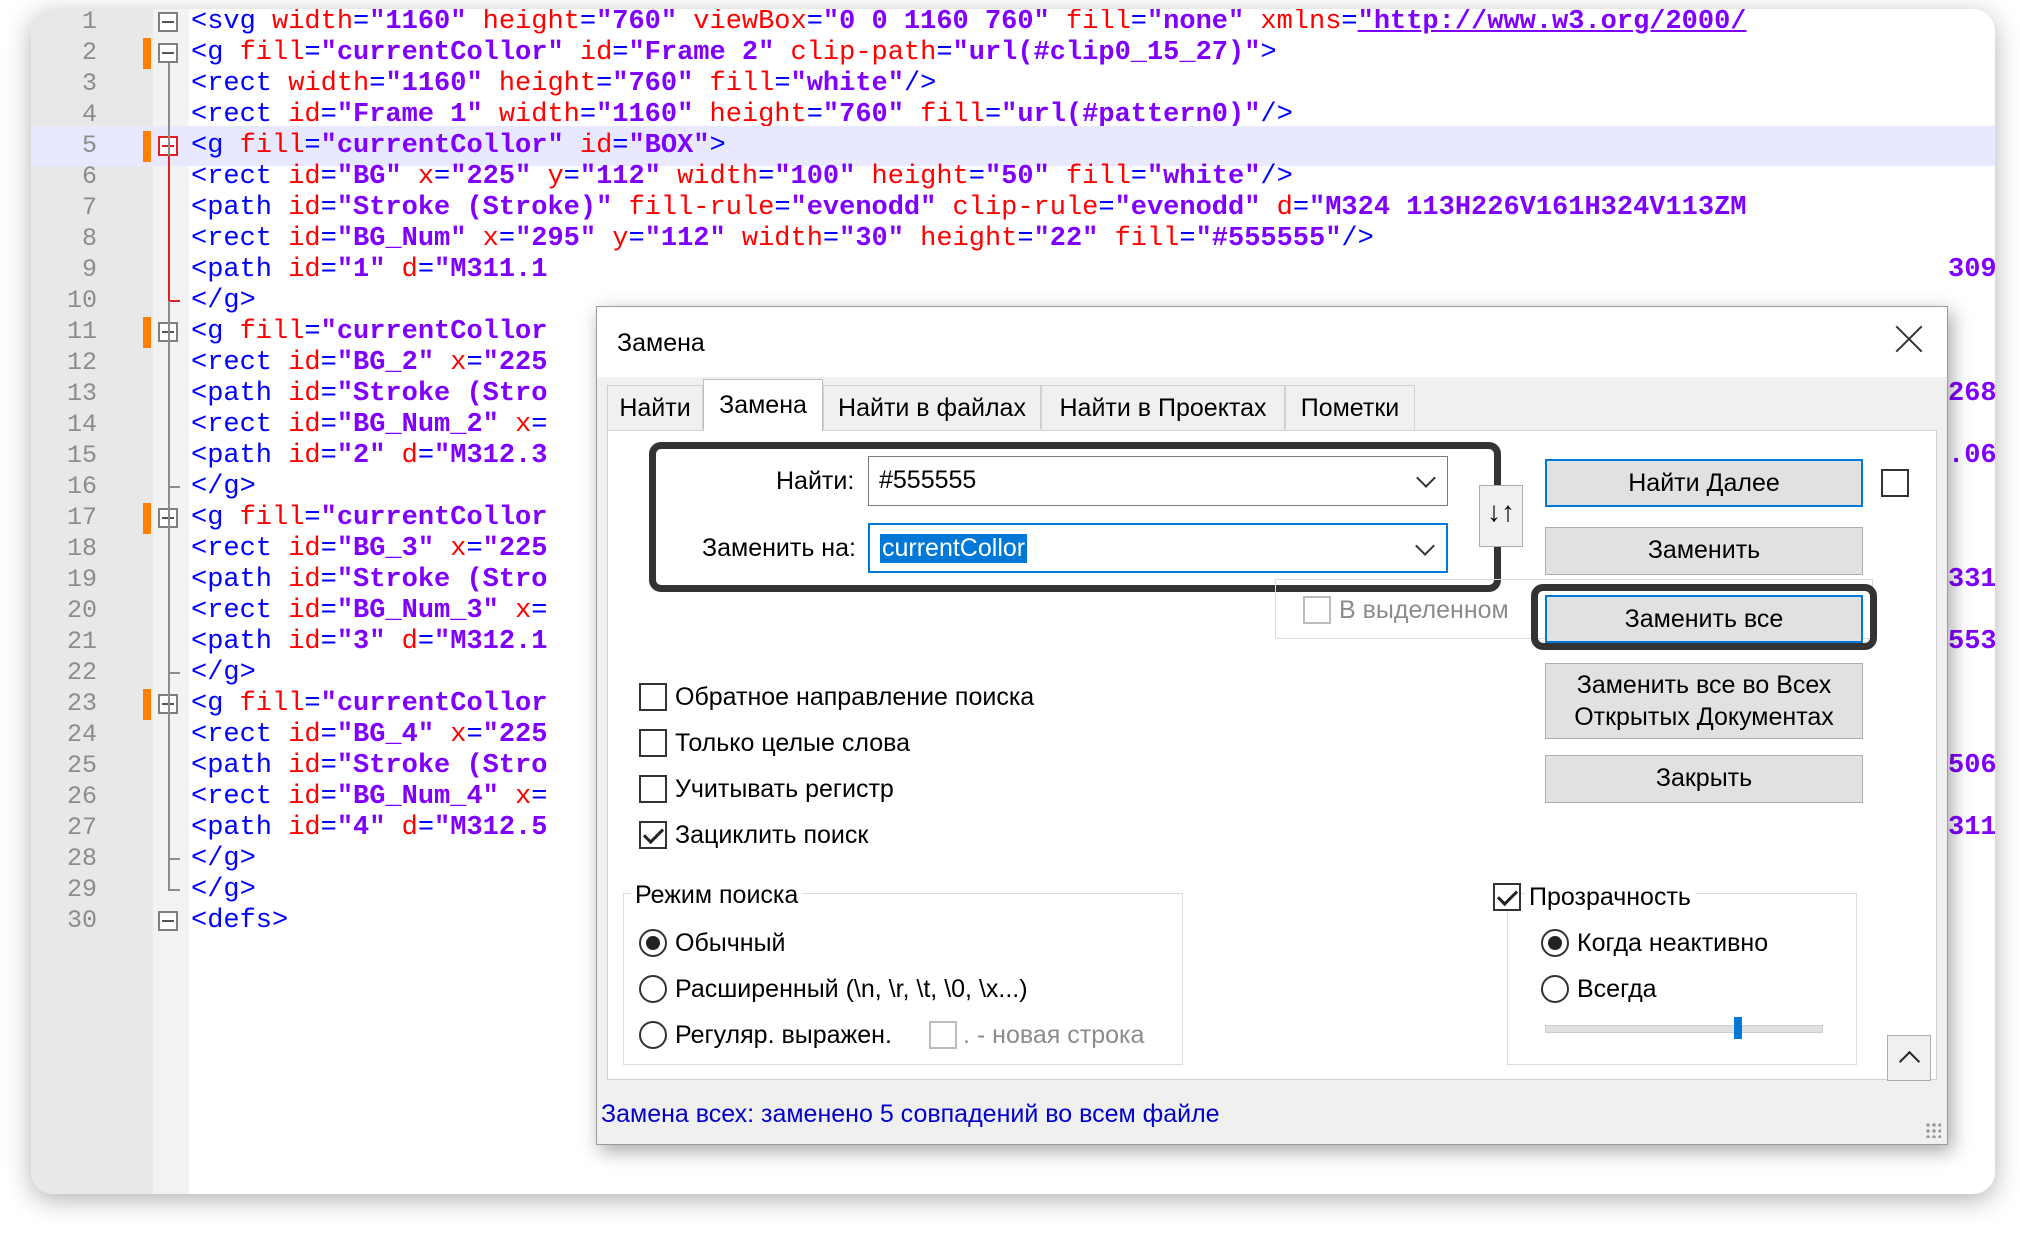 This screenshot has height=1239, width=2020. What do you see at coordinates (1075, 517) in the screenshot?
I see `fields-highlight-frame` at bounding box center [1075, 517].